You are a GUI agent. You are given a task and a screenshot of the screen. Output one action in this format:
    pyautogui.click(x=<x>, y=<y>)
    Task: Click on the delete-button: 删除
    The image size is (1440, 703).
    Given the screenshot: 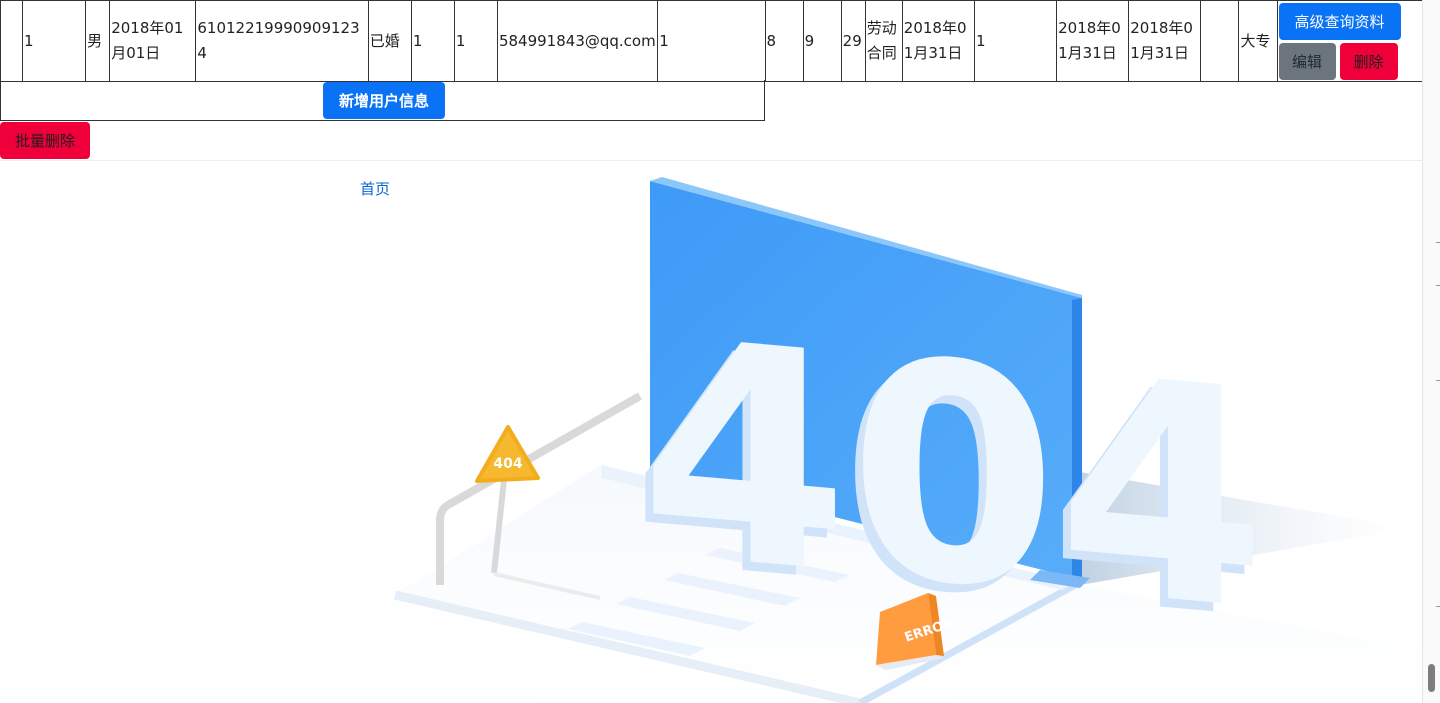 What is the action you would take?
    pyautogui.click(x=1368, y=61)
    